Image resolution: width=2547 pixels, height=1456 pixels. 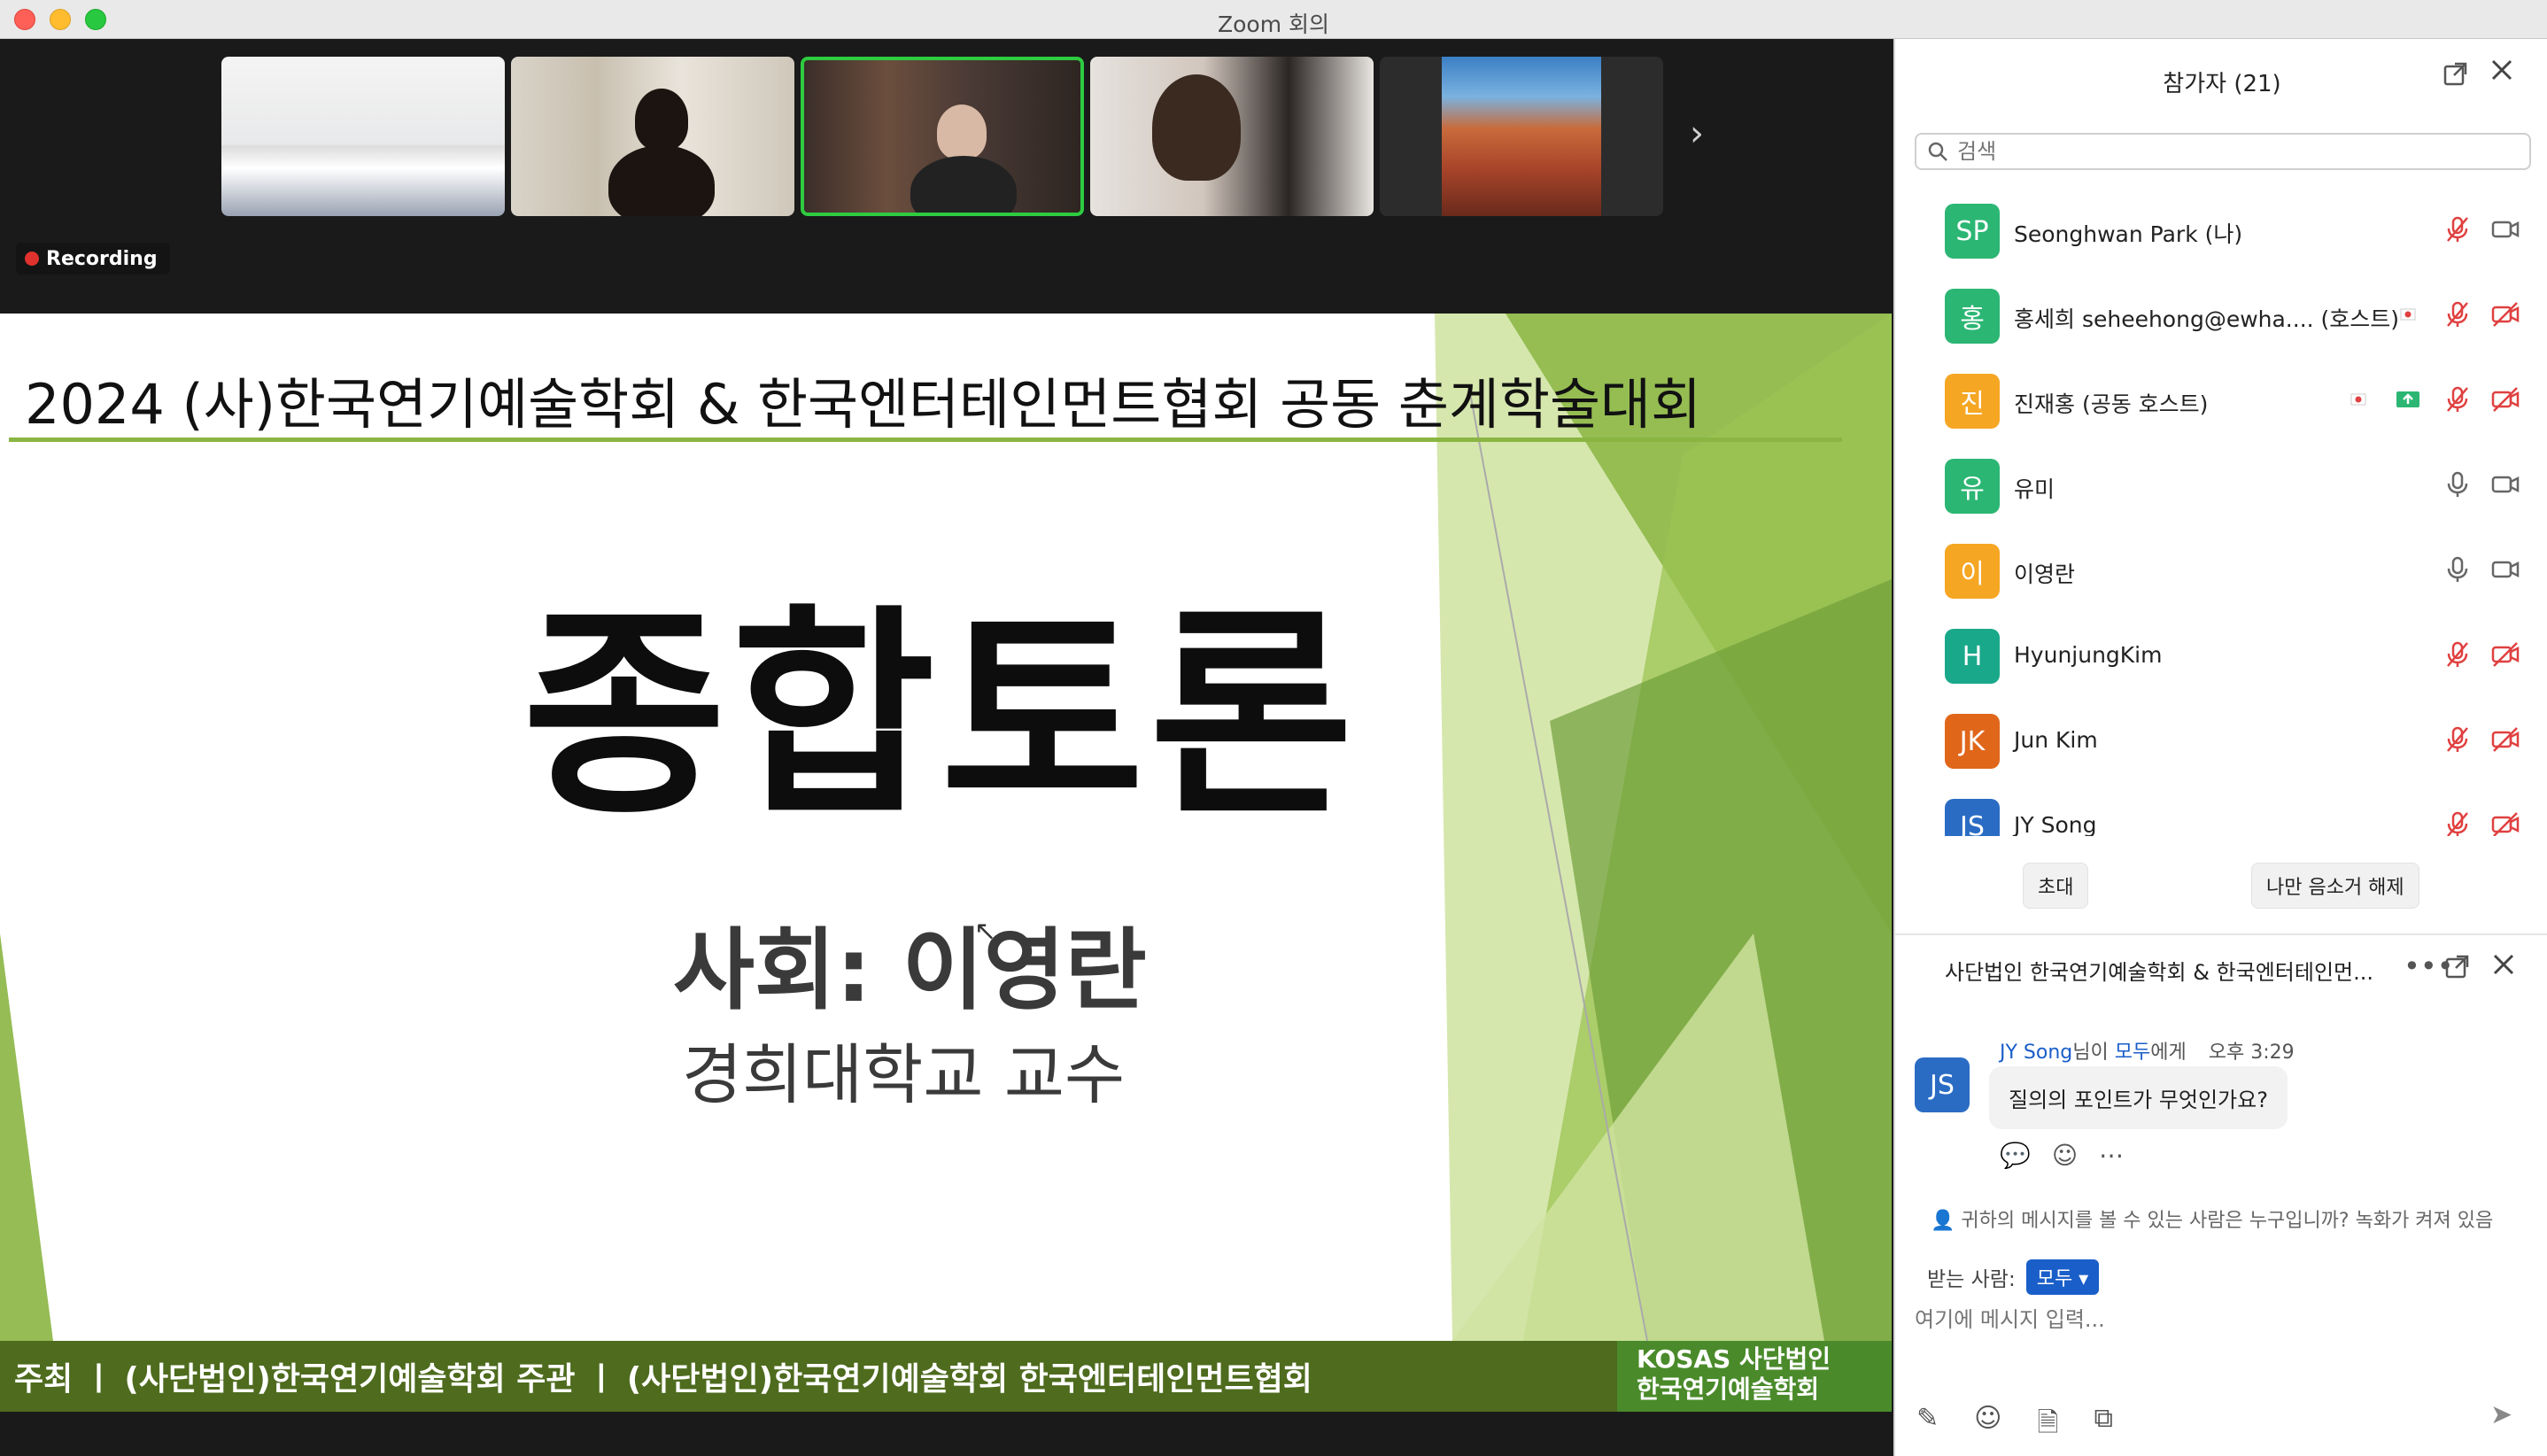 I want to click on message-meta: JY Song님이 모두에게 오후 3:29, so click(x=2148, y=1050).